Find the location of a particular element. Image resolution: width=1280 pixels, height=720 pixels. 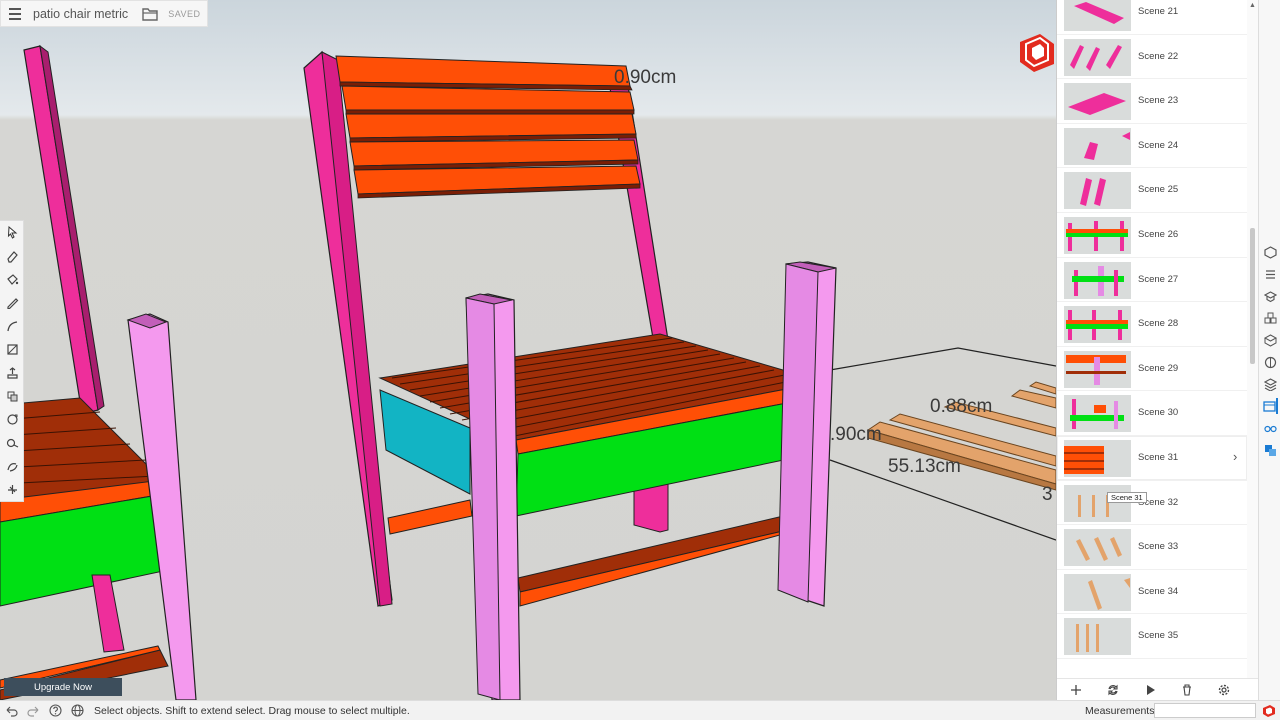

chevron-right-icon: › is located at coordinates (1235, 456).